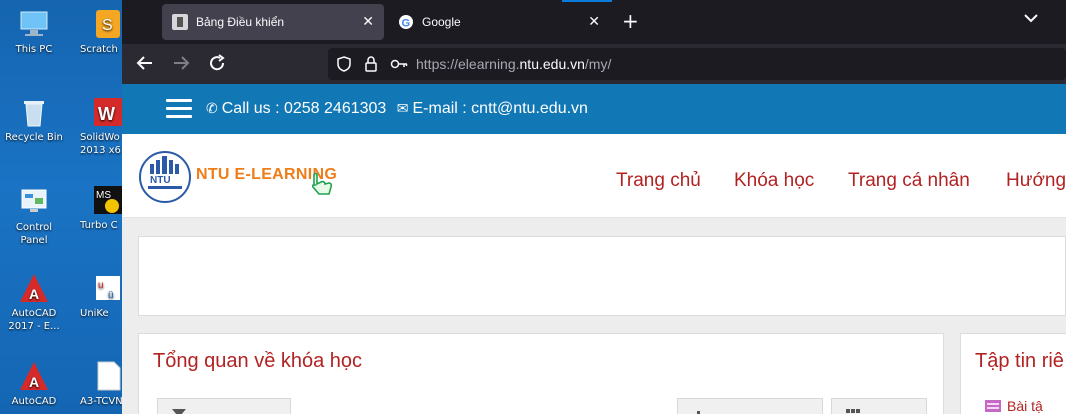 The image size is (1066, 414). Describe the element at coordinates (179, 109) in the screenshot. I see `hamburger-menu-icon` at that location.